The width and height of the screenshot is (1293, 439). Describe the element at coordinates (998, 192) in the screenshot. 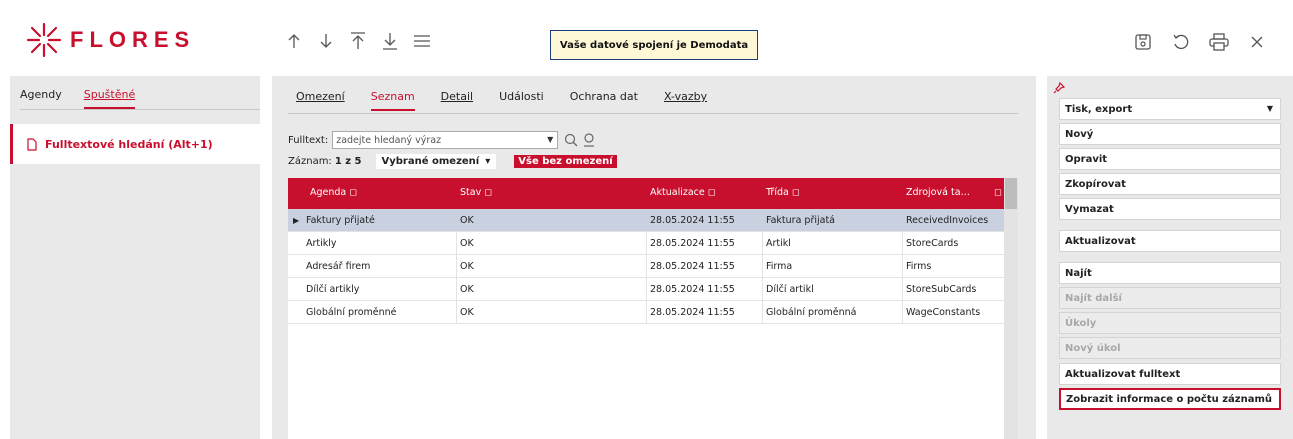

I see `column-chooser-icon: ◻` at that location.